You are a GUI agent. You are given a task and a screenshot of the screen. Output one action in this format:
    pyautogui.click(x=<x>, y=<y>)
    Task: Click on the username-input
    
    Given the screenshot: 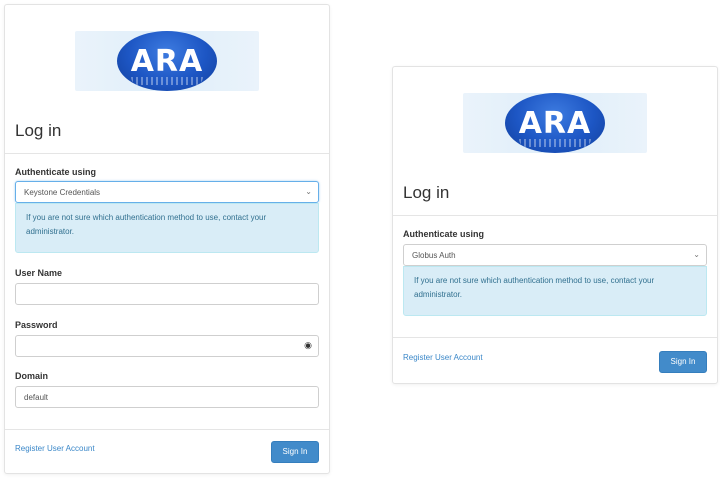 What is the action you would take?
    pyautogui.click(x=167, y=294)
    